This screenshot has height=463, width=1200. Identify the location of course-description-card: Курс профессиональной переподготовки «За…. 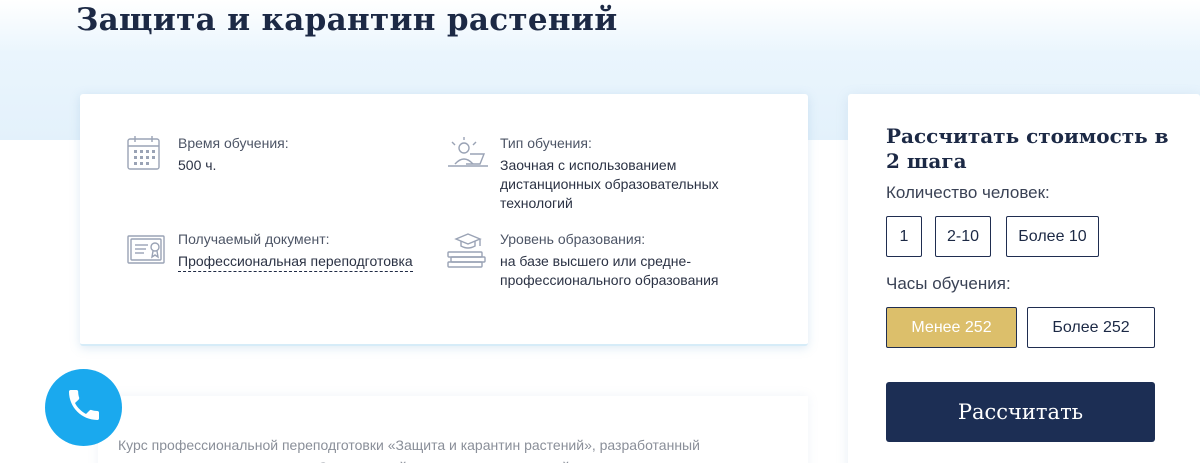
(453, 429).